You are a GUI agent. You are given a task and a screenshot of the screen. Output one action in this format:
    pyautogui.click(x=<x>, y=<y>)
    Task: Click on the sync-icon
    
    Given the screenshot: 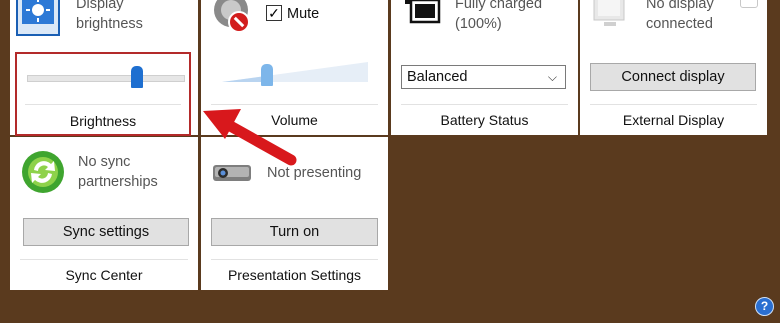 What is the action you would take?
    pyautogui.click(x=43, y=174)
    